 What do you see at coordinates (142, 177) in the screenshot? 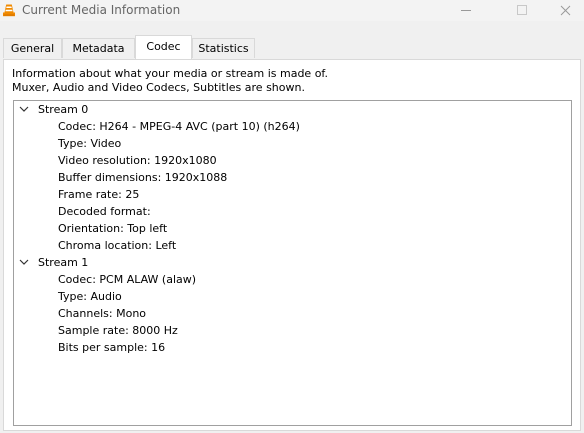
I see `tree-item: Buffer dimensions: 1920x1088` at bounding box center [142, 177].